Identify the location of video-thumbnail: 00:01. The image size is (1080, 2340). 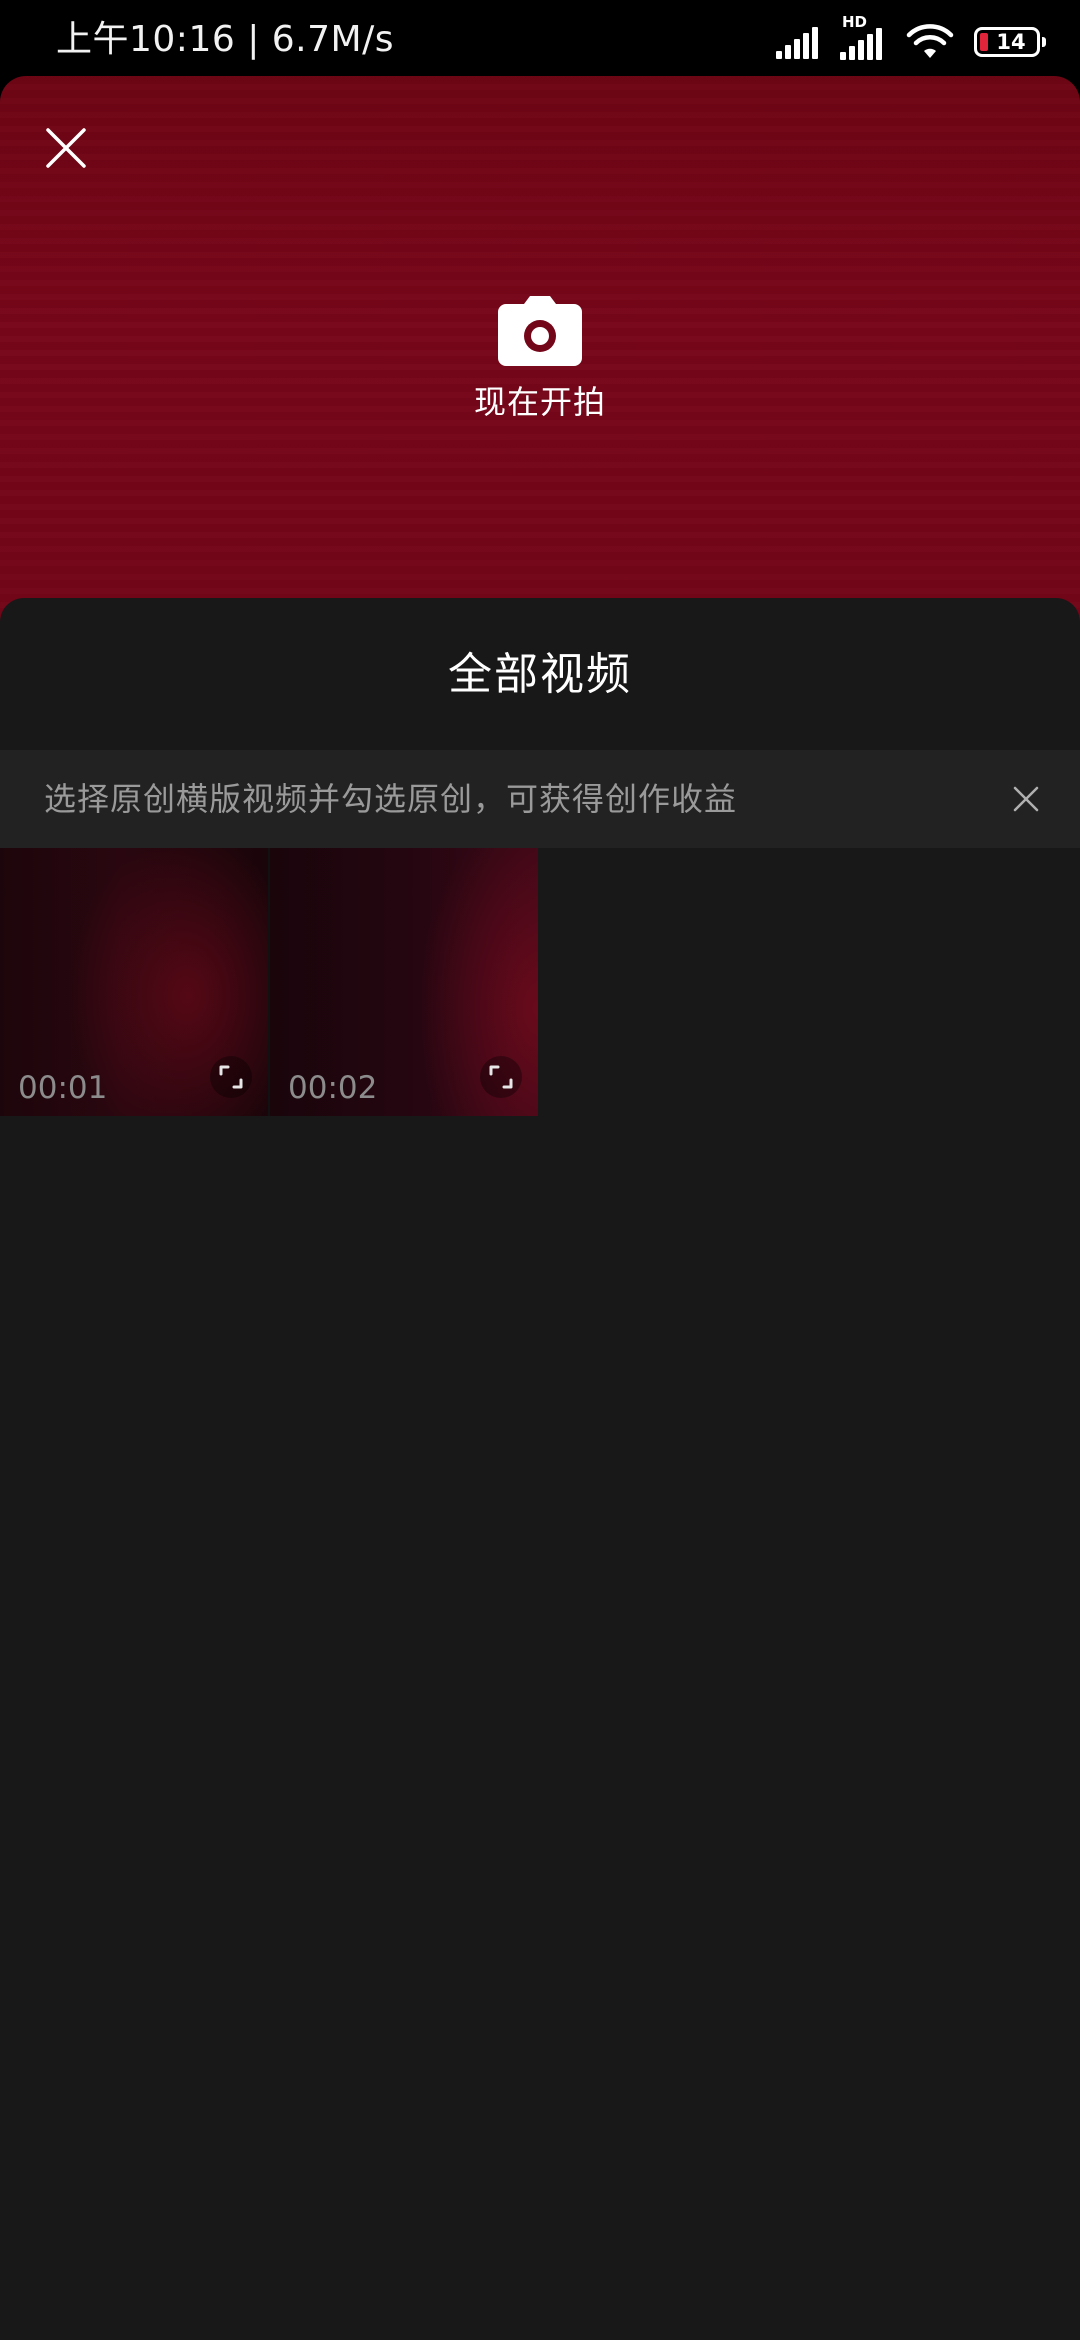
(134, 982).